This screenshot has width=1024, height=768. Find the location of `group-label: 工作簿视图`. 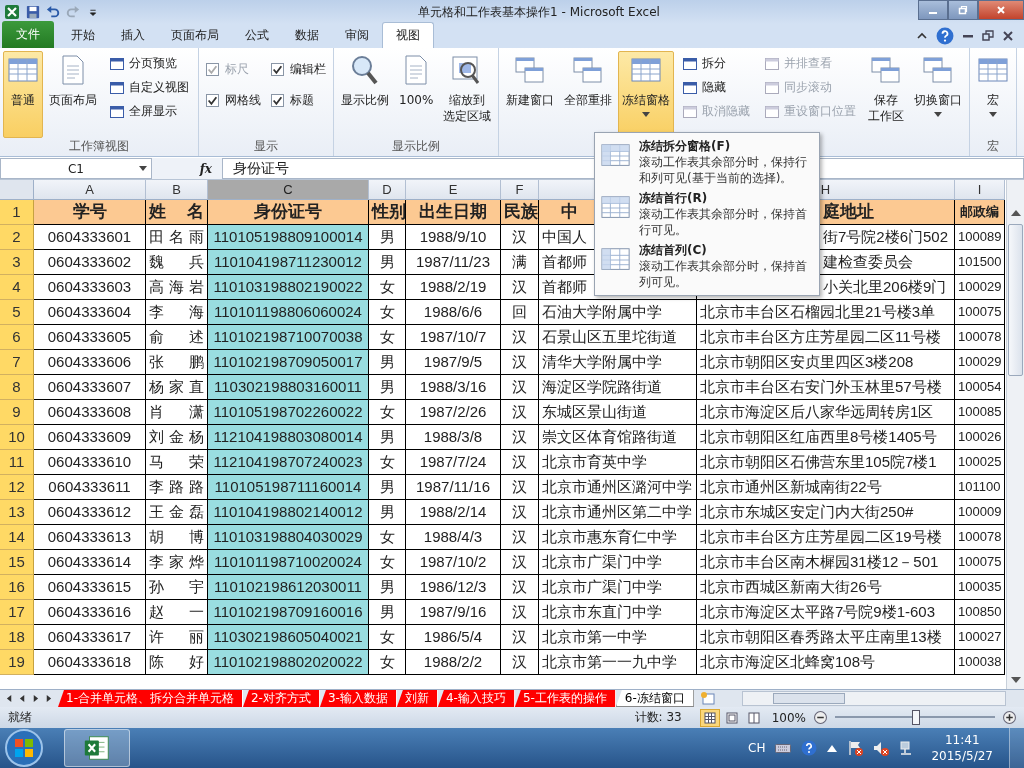

group-label: 工作簿视图 is located at coordinates (99, 146).